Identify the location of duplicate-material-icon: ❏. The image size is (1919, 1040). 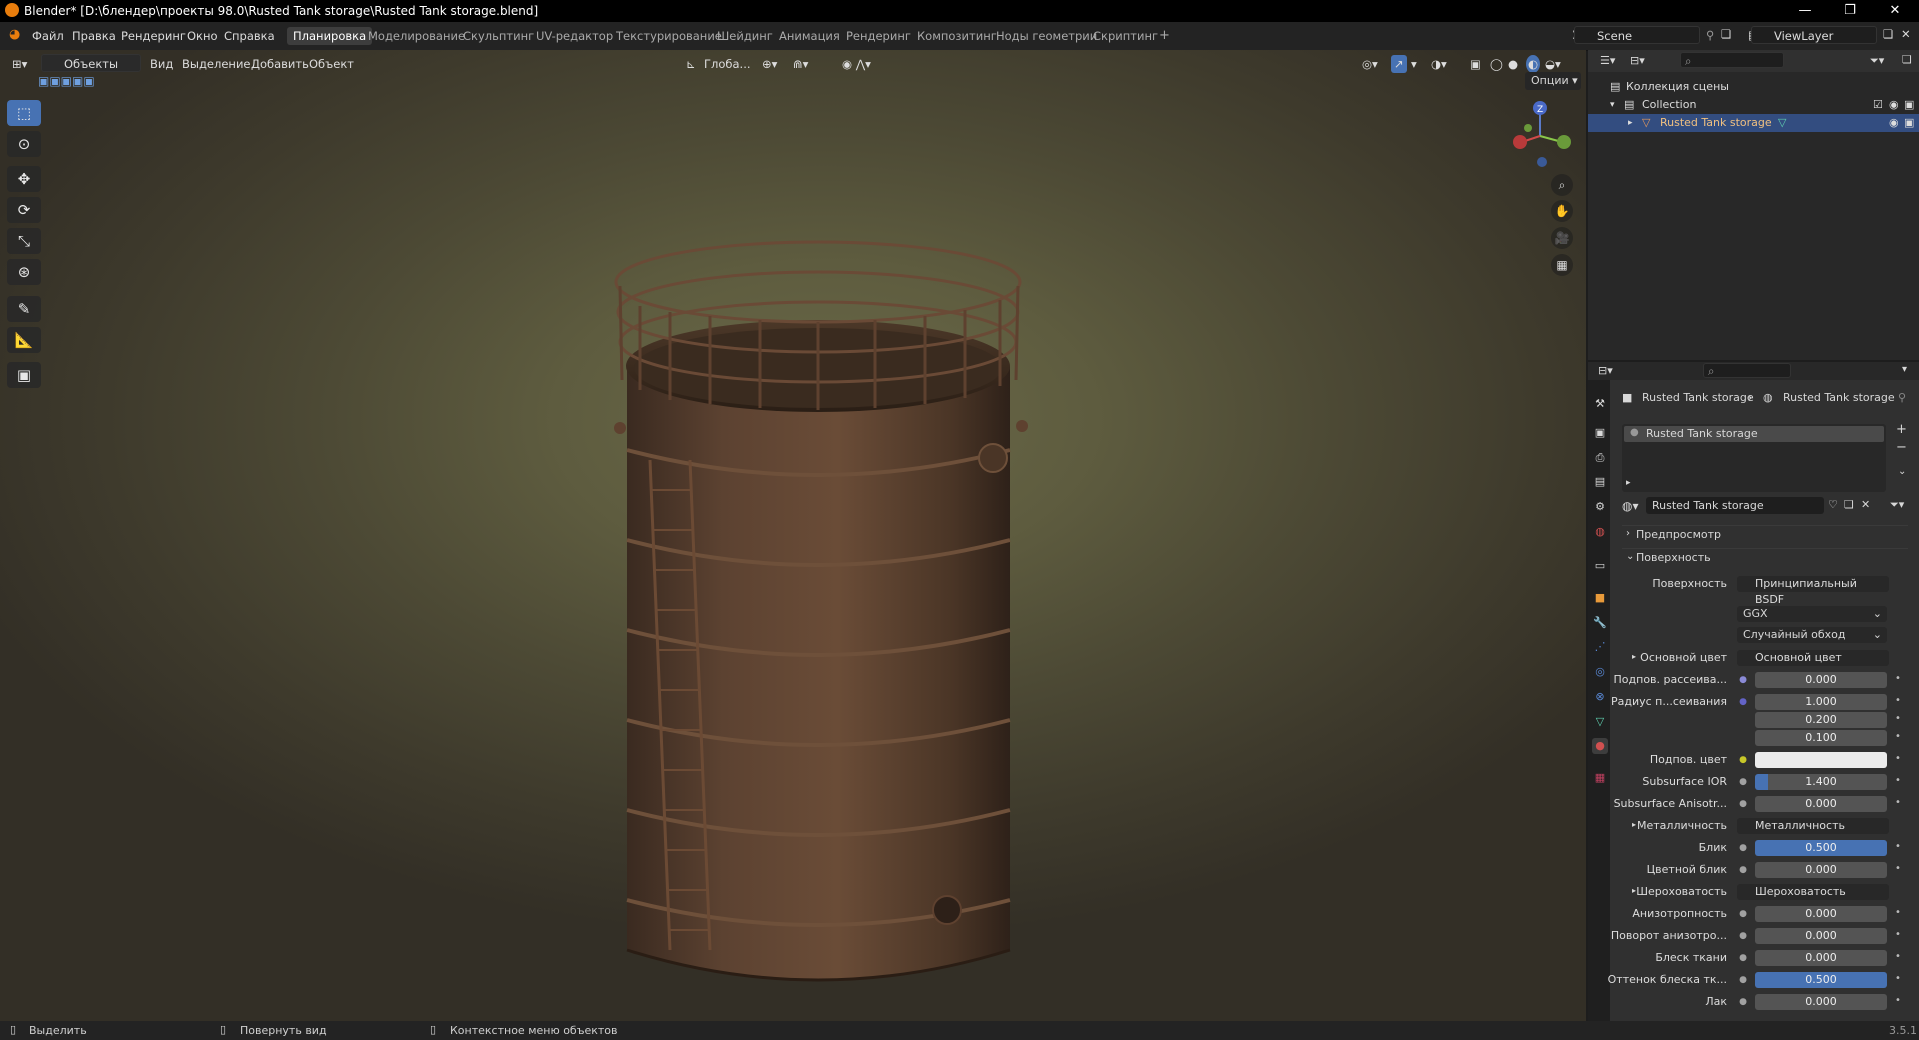
(1849, 504).